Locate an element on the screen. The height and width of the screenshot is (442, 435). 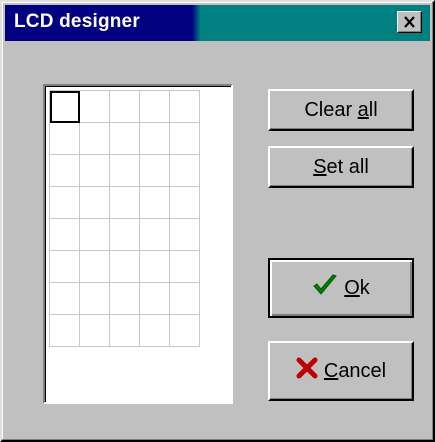
title-bar: LCD designer is located at coordinates (217, 23).